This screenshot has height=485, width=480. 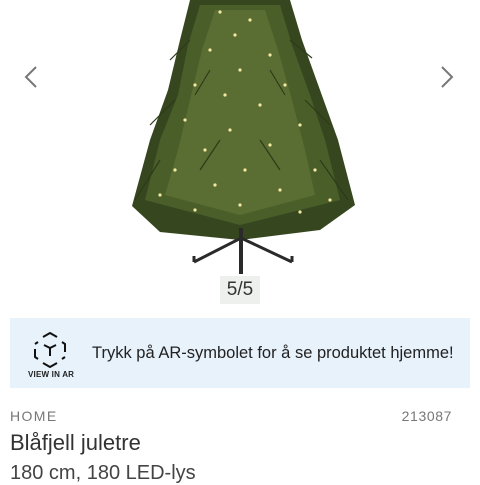 What do you see at coordinates (426, 416) in the screenshot?
I see `product-sku: 213087` at bounding box center [426, 416].